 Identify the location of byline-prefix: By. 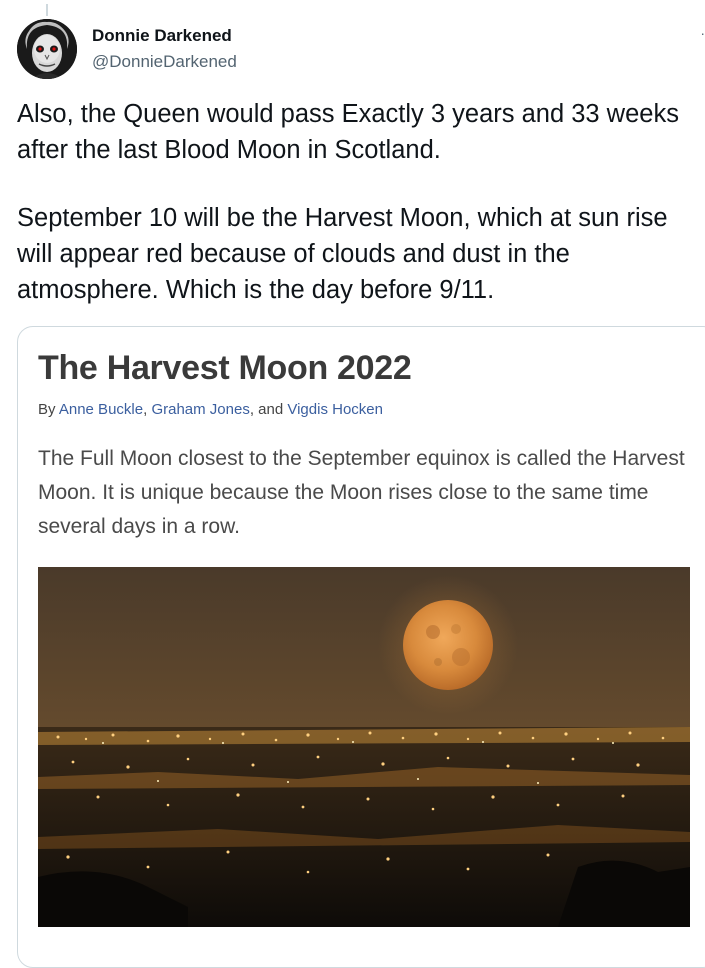
(48, 409).